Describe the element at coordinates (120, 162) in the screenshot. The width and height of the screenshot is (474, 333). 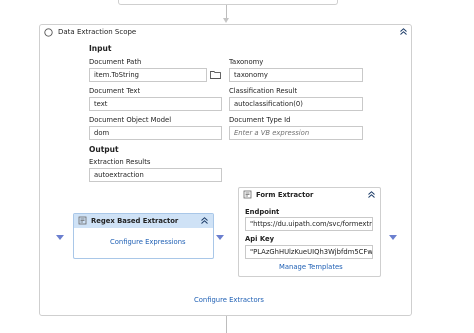
I see `extraction-results-label: Extraction Results` at that location.